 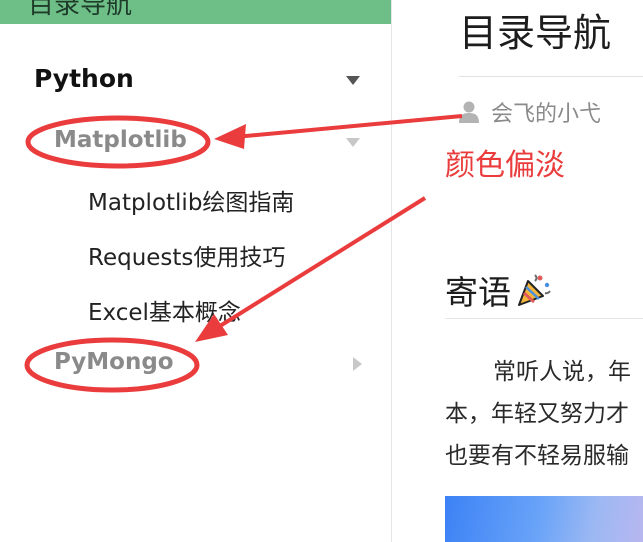 I want to click on sidebar-header-title: 目录导航, so click(x=80, y=10).